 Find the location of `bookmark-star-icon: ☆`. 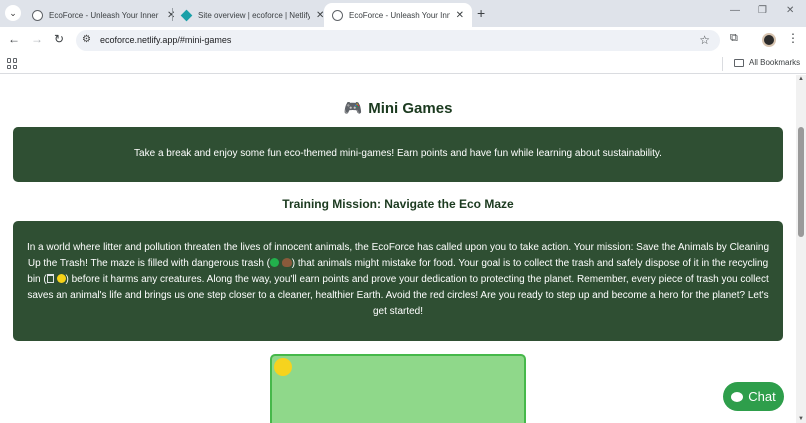

bookmark-star-icon: ☆ is located at coordinates (704, 40).